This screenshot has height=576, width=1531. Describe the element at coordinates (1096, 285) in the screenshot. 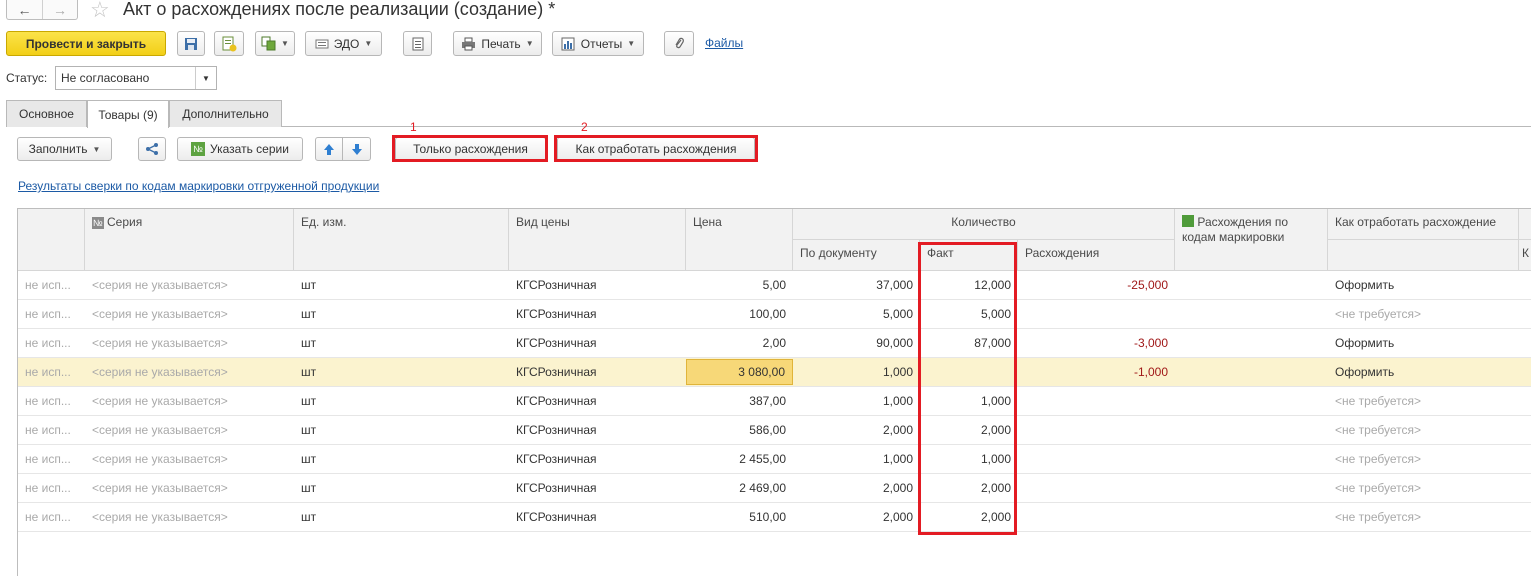

I see `discrepancy-cell: -25,000` at that location.